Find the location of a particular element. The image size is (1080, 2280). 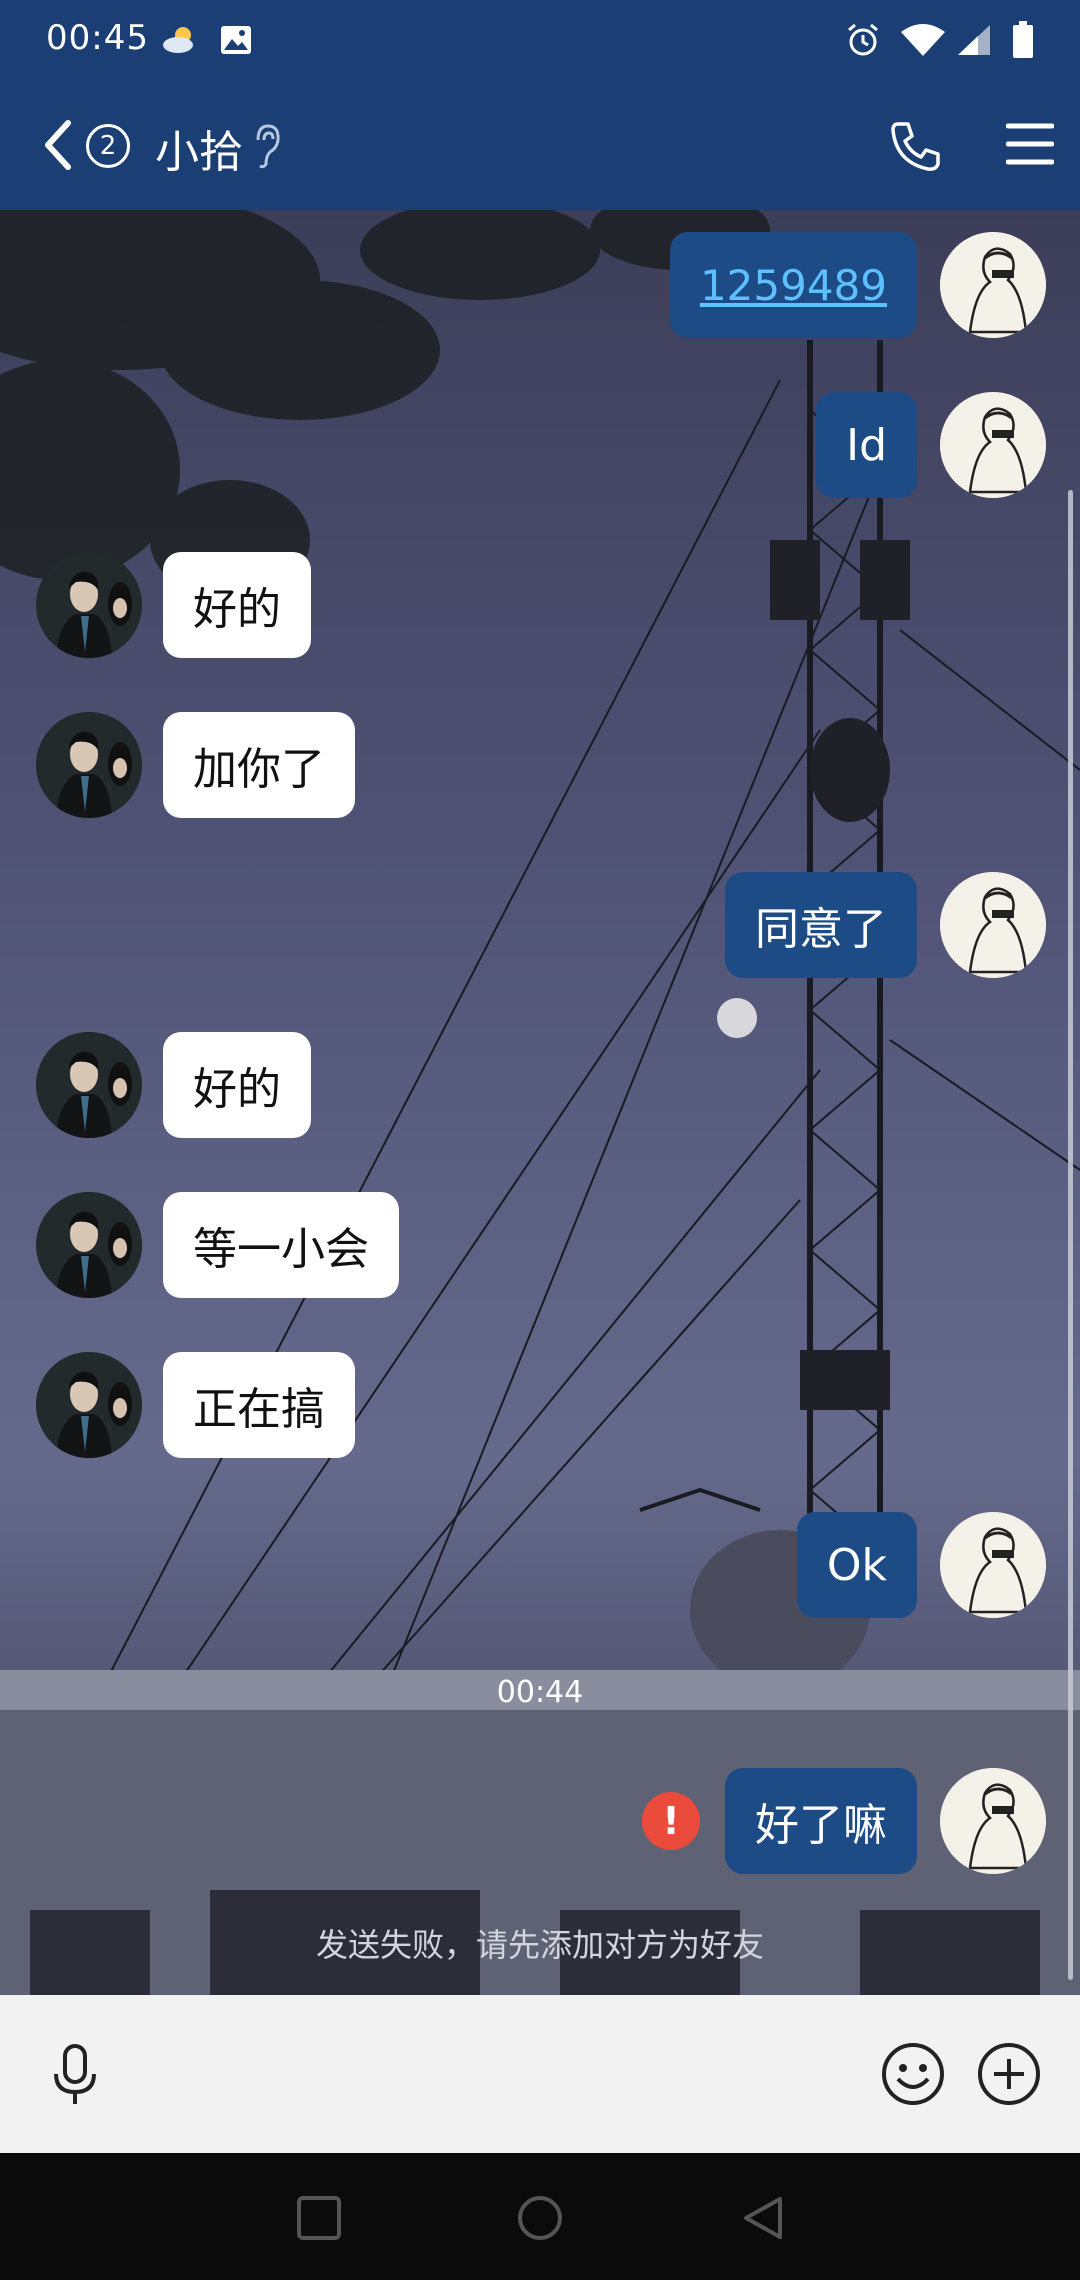

signal-icon is located at coordinates (974, 40).